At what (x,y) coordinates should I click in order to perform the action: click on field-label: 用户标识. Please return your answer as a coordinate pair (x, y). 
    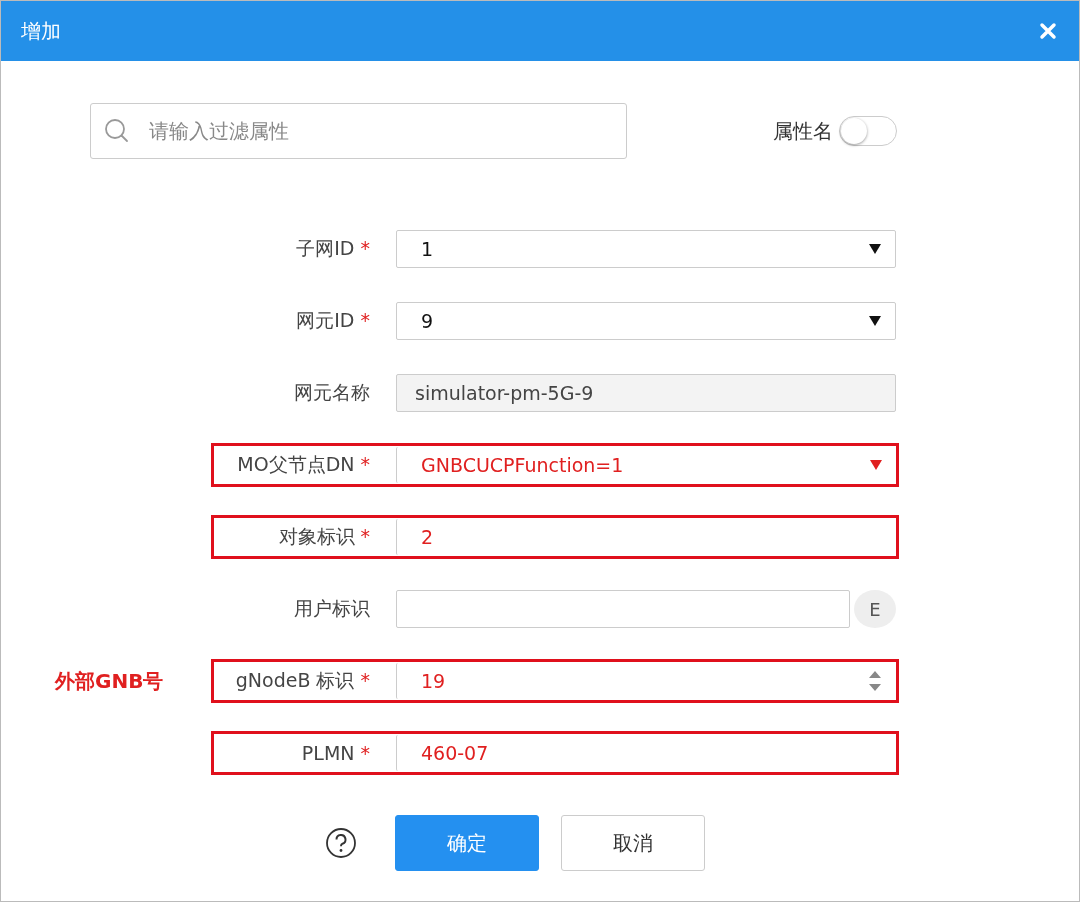
    Looking at the image, I should click on (332, 608).